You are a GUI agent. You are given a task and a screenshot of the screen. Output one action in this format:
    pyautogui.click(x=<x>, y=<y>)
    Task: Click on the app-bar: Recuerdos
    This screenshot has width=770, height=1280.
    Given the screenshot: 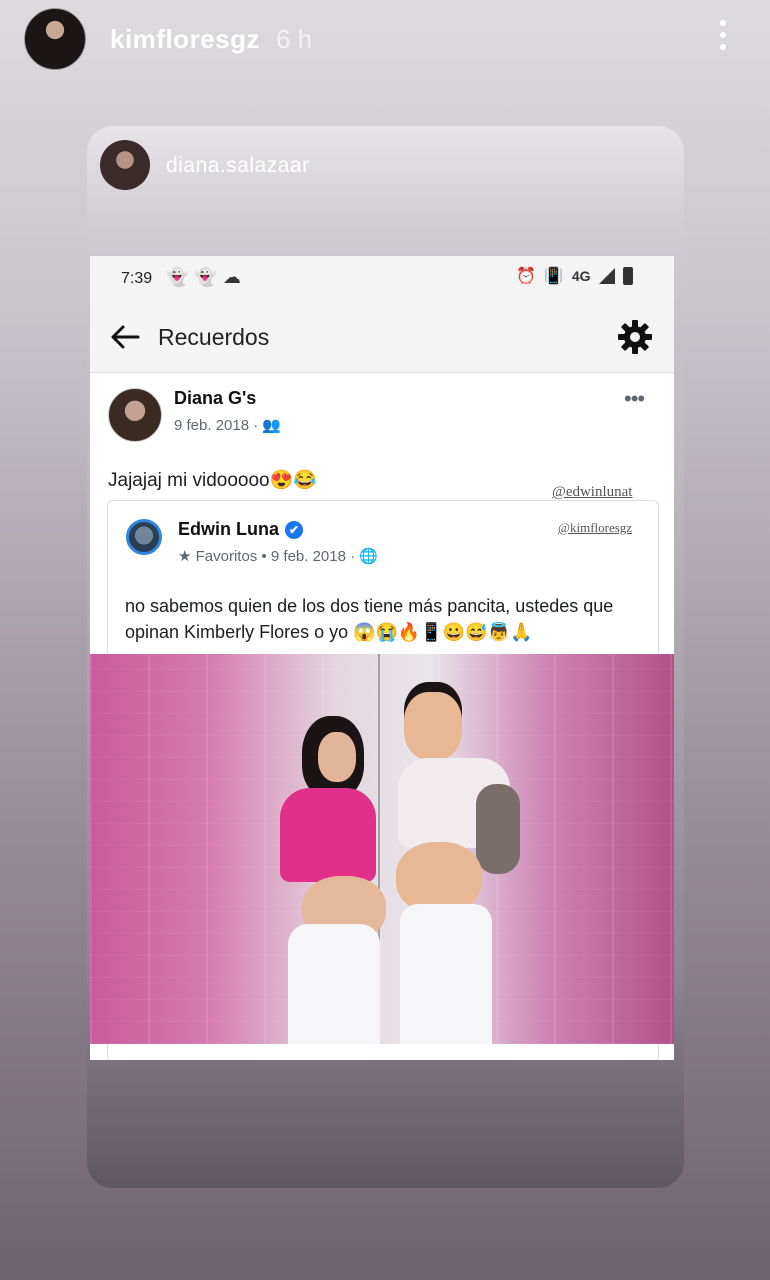 What is the action you would take?
    pyautogui.click(x=382, y=337)
    